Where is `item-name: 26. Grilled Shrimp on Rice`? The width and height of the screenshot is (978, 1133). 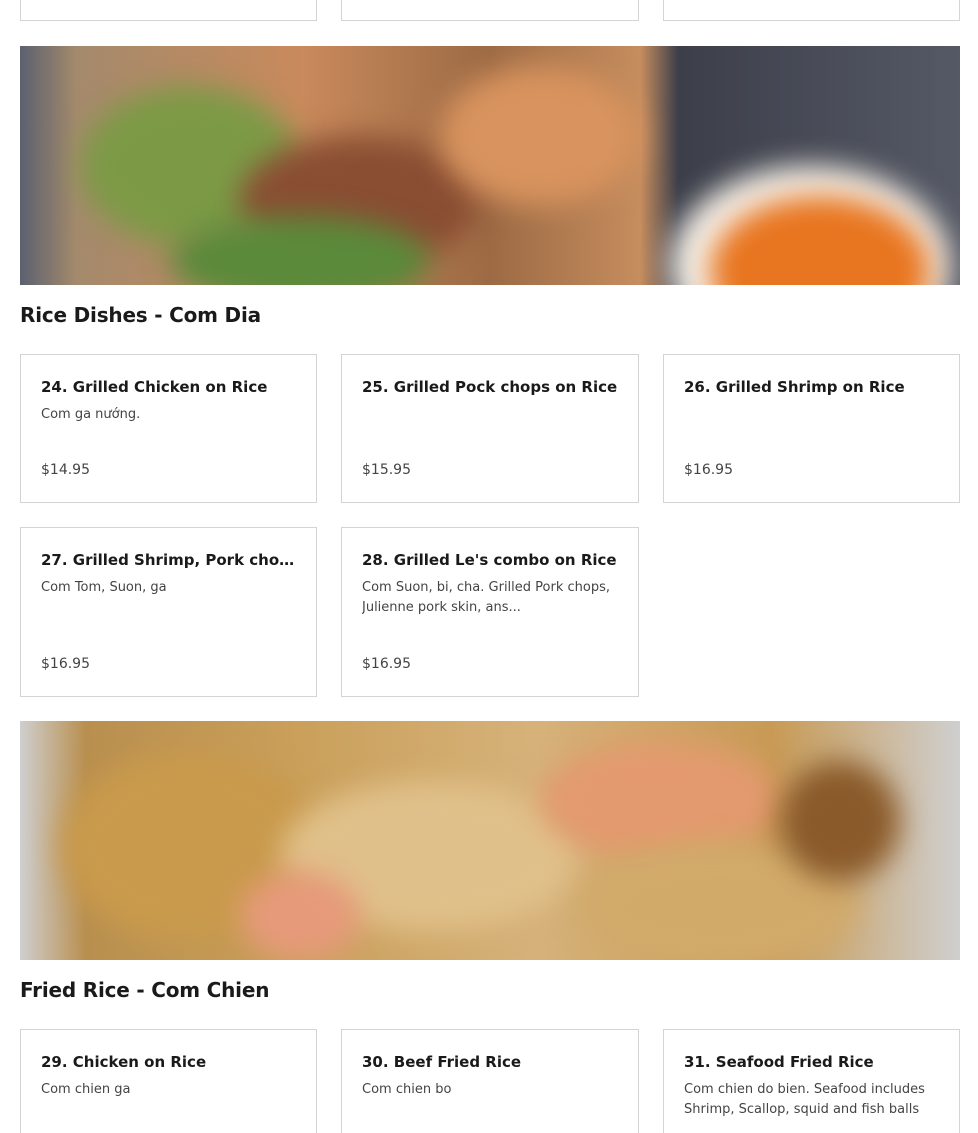
item-name: 26. Grilled Shrimp on Rice is located at coordinates (794, 387).